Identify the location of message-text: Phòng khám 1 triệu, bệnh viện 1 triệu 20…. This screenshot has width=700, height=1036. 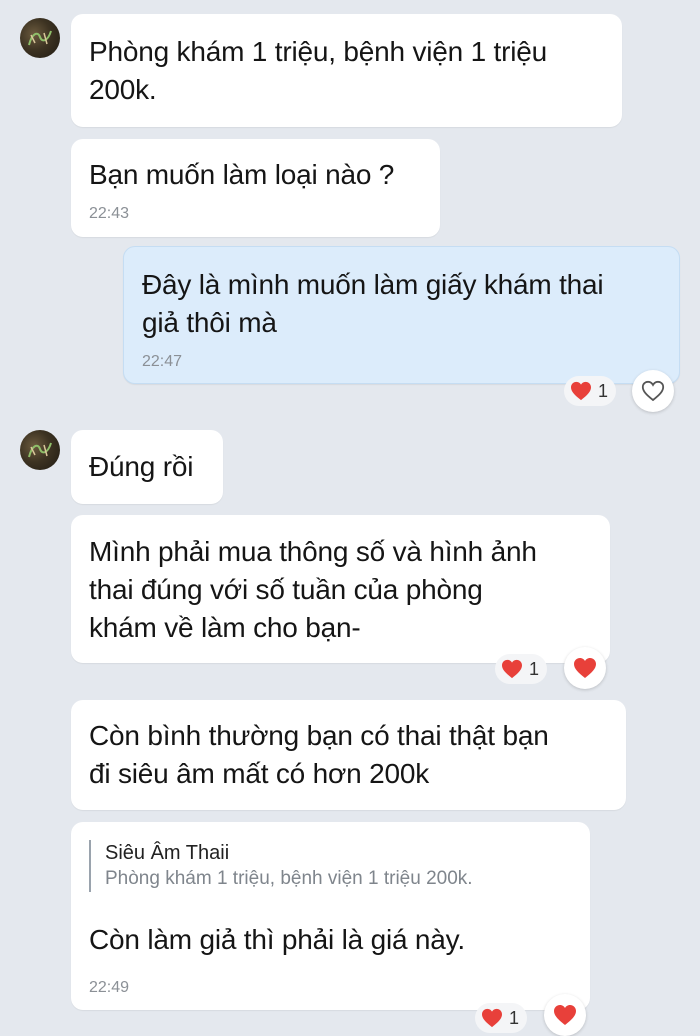
(318, 70).